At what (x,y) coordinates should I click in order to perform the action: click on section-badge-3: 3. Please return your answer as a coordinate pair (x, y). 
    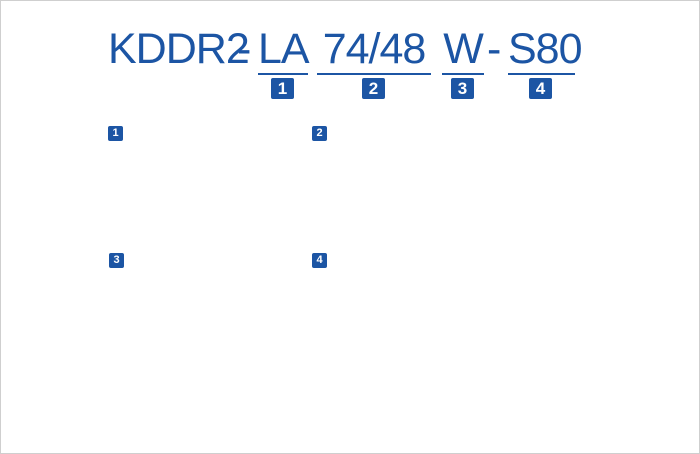
    Looking at the image, I should click on (116, 260).